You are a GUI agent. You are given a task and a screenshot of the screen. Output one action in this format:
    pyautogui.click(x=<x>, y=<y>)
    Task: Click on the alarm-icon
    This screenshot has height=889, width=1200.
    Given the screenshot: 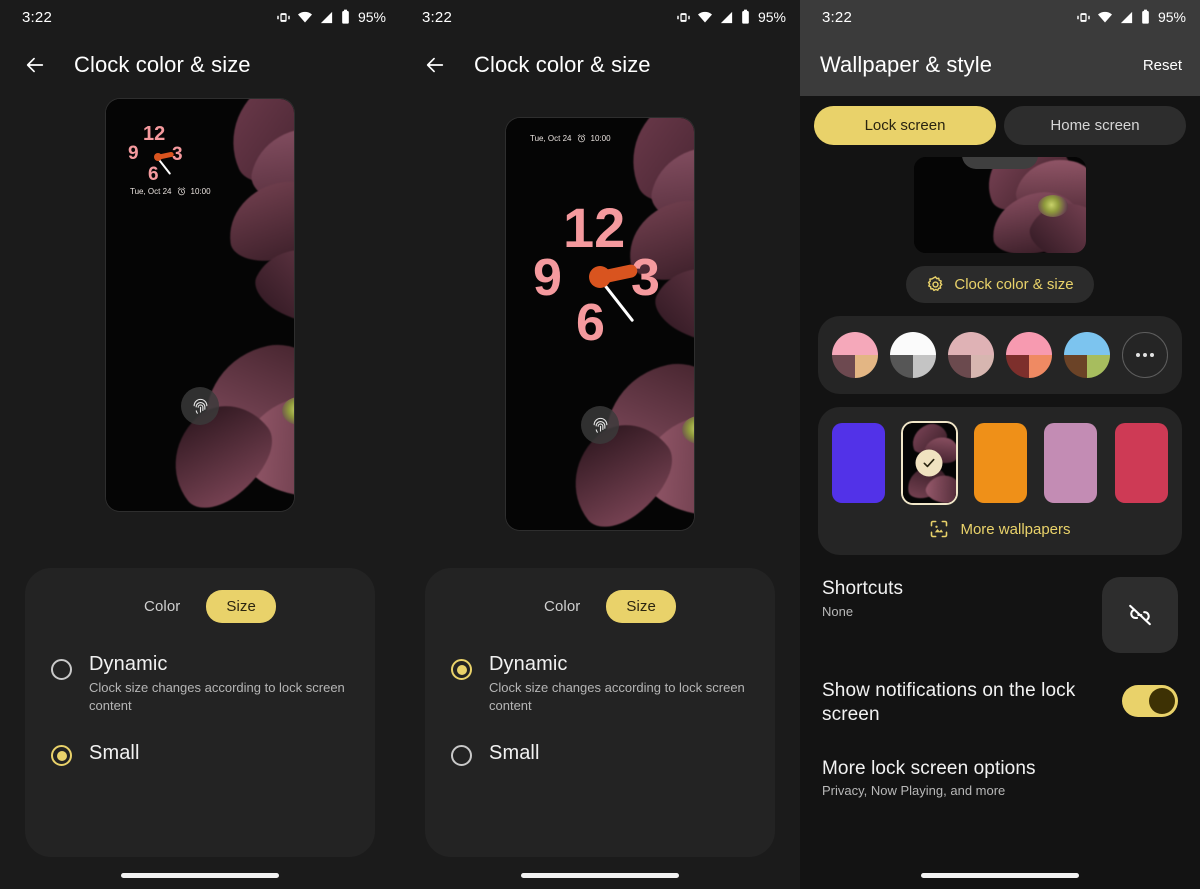 What is the action you would take?
    pyautogui.click(x=581, y=138)
    